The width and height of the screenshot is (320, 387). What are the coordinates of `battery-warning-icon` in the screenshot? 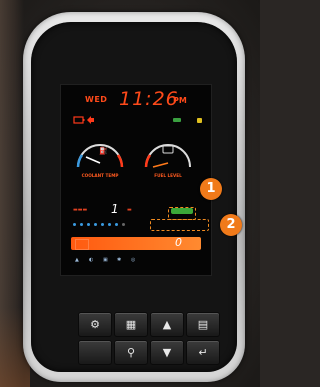 It's located at (83, 120).